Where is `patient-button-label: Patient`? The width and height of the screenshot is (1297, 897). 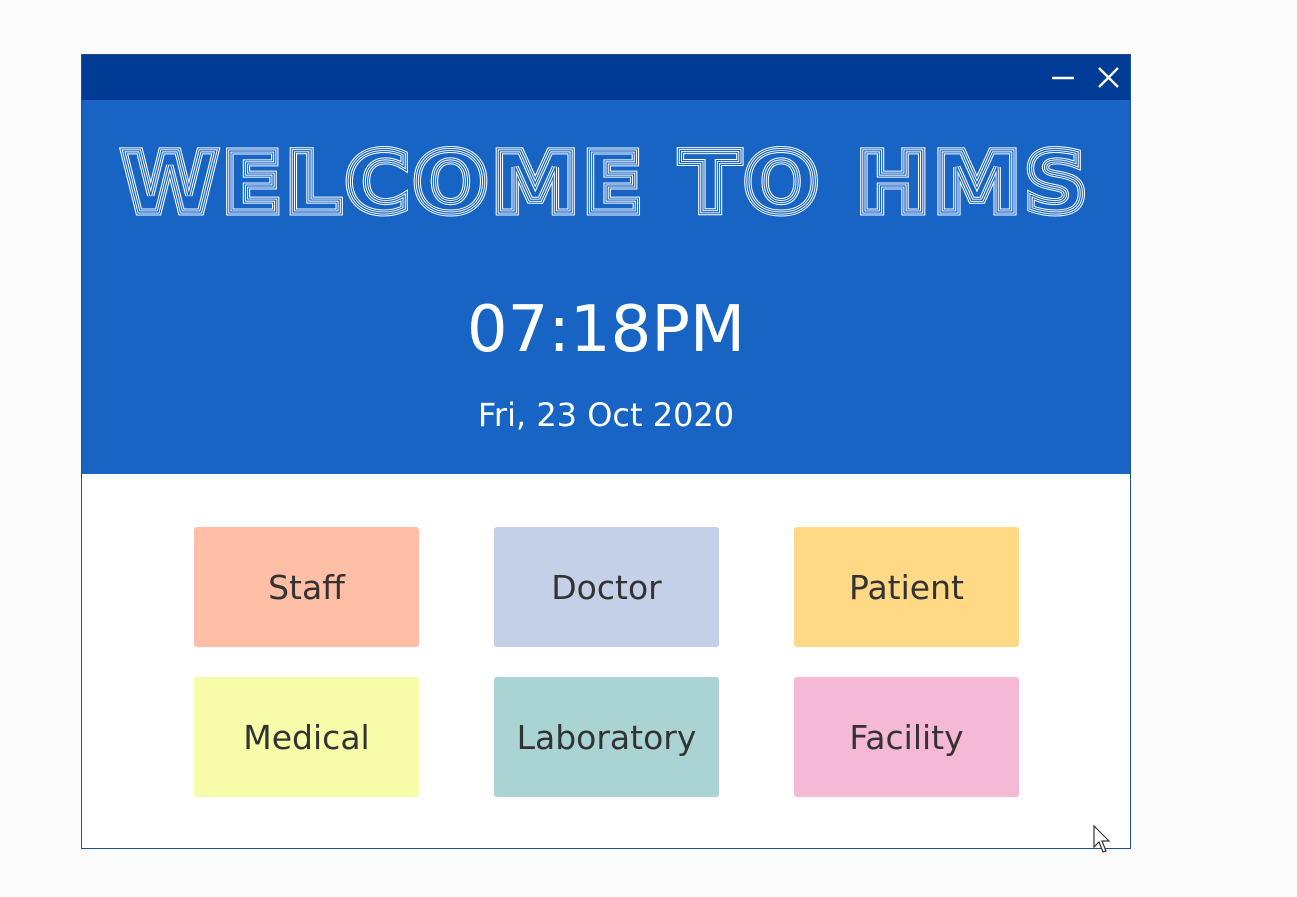 patient-button-label: Patient is located at coordinates (906, 587).